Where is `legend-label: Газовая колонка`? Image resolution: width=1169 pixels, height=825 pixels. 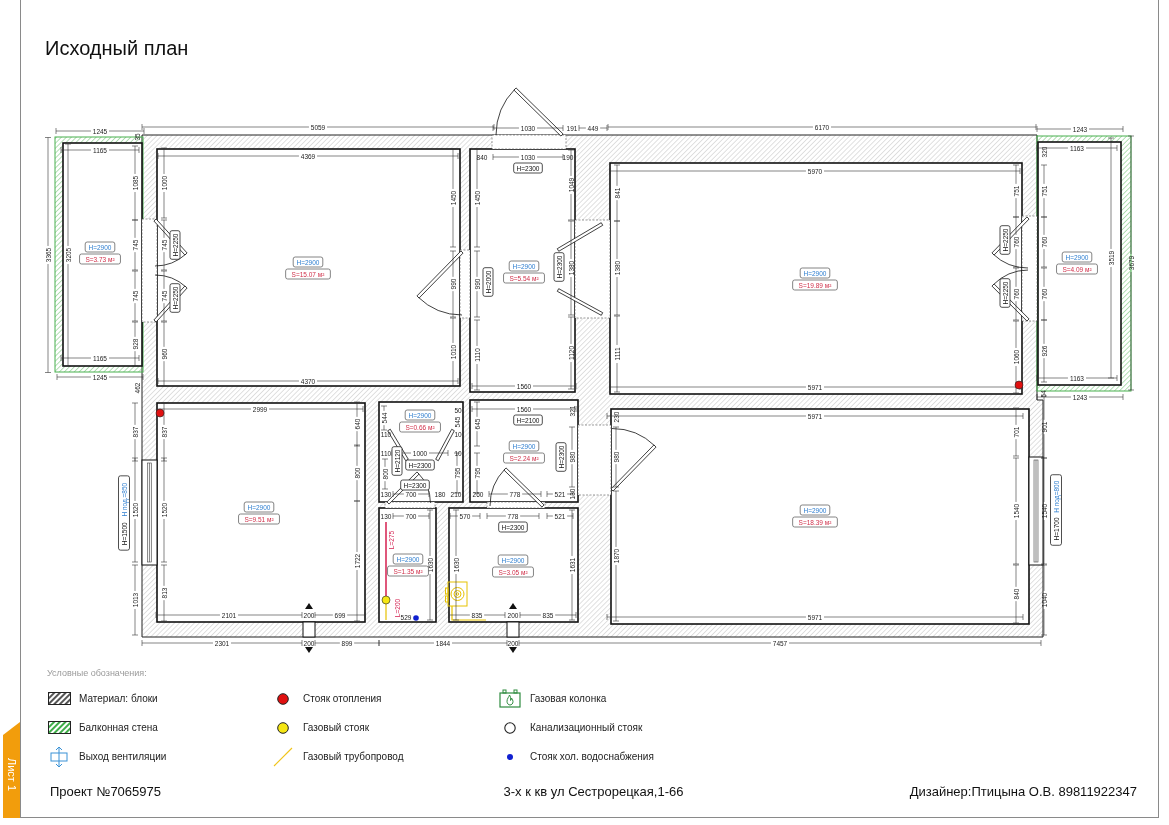
legend-label: Газовая колонка is located at coordinates (568, 698).